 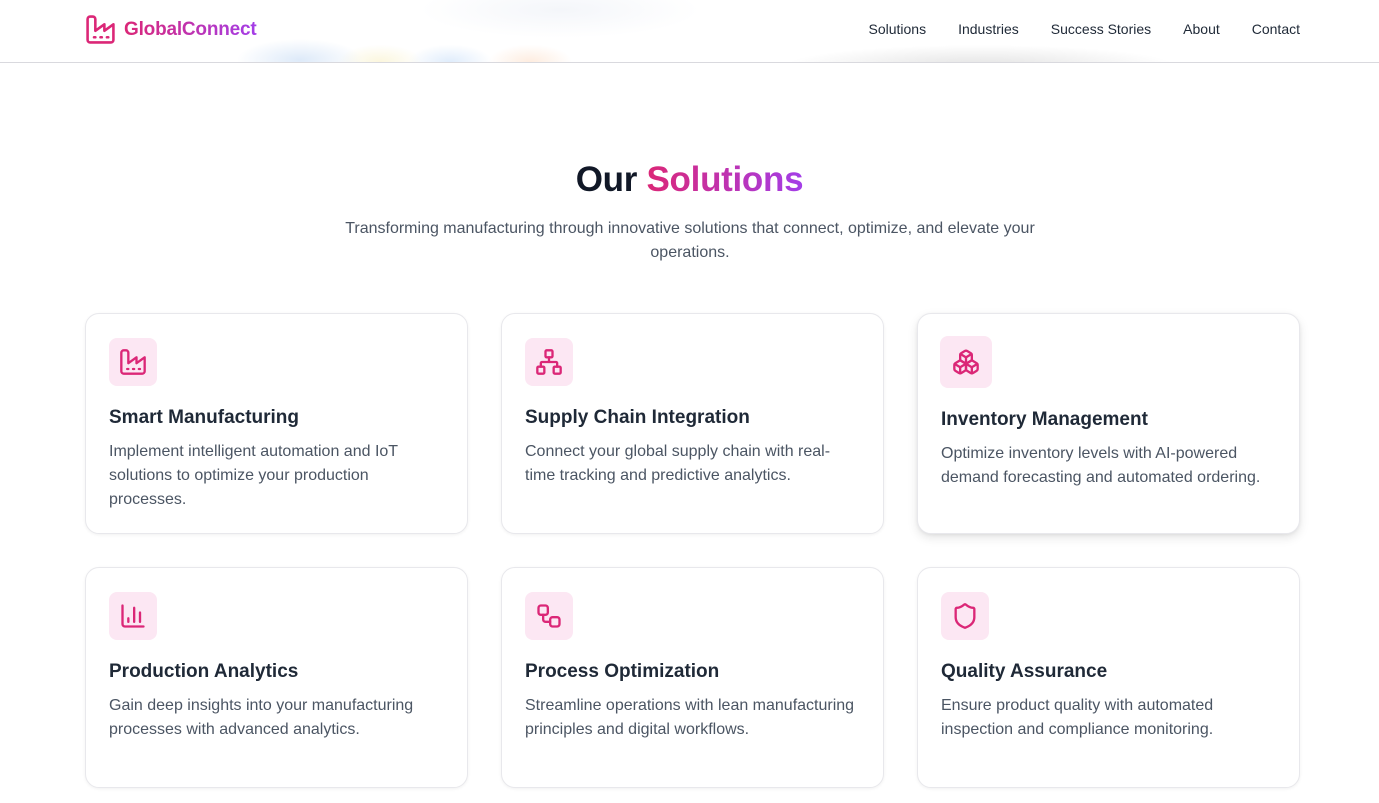 I want to click on brand-logo: GlobalConnect, so click(x=171, y=29).